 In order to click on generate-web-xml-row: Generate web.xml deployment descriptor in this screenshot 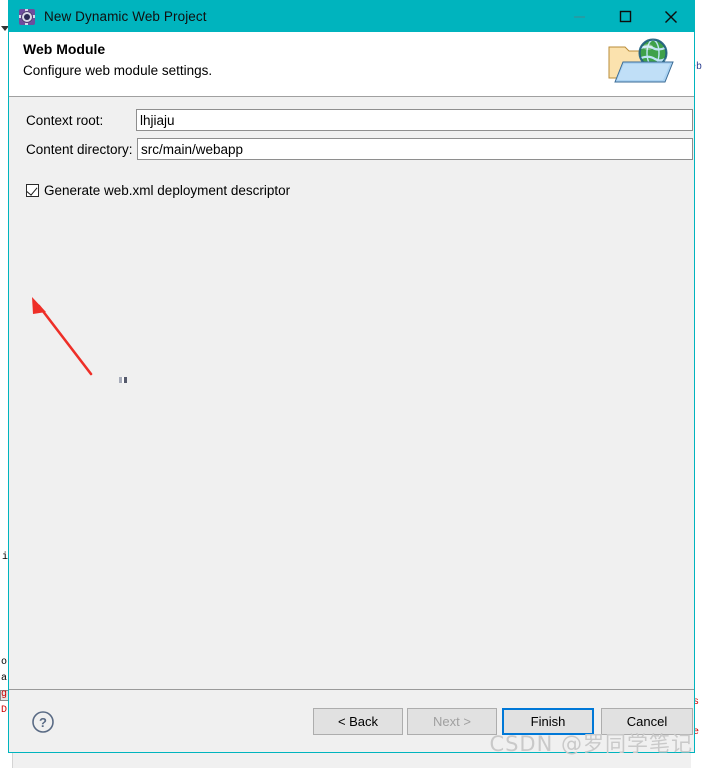, I will do `click(158, 190)`.